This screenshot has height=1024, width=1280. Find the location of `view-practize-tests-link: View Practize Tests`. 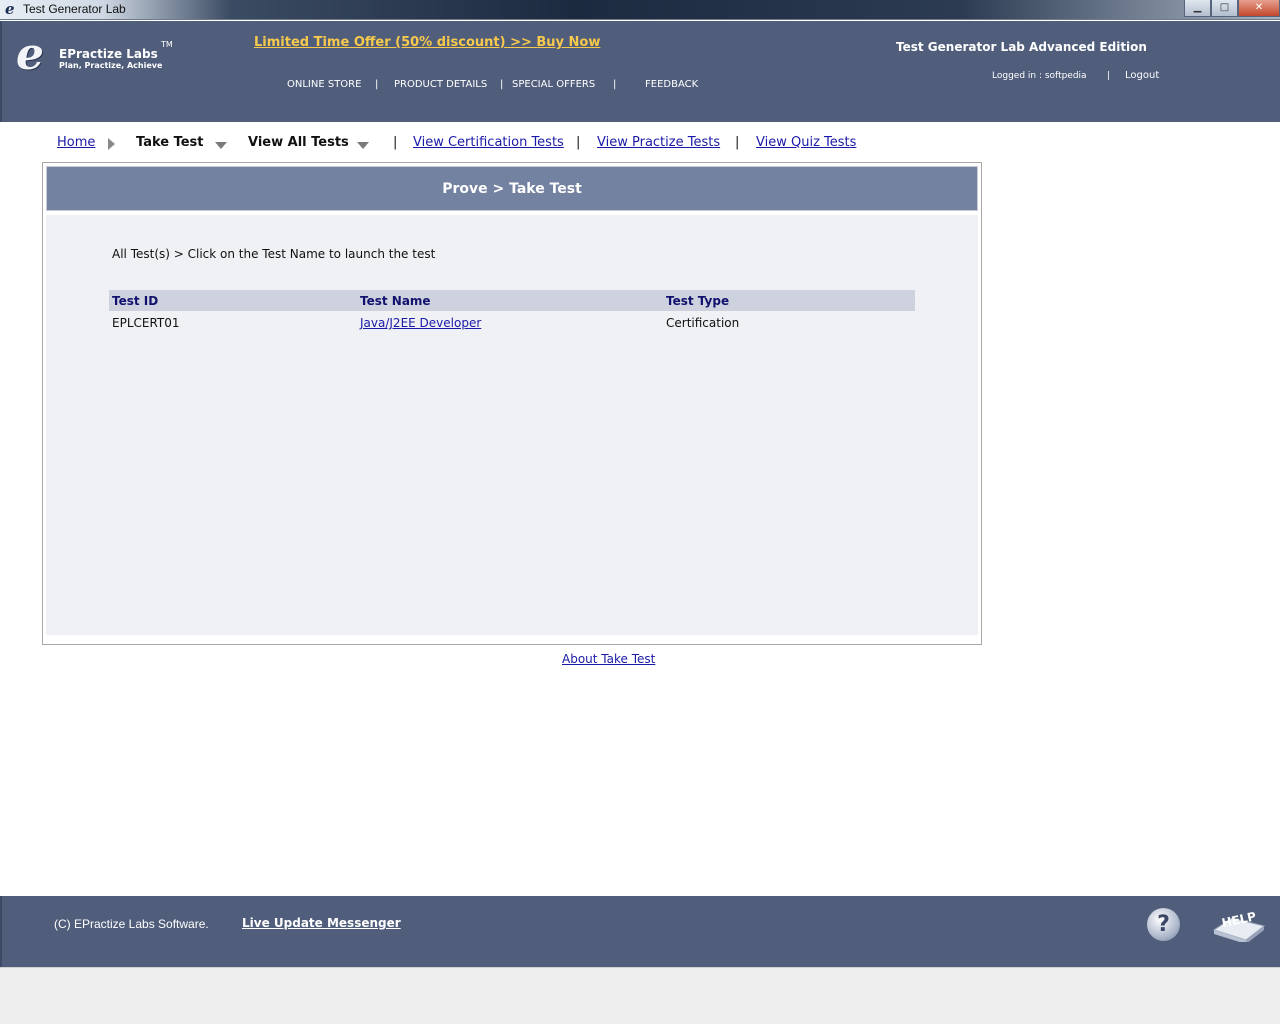

view-practize-tests-link: View Practize Tests is located at coordinates (658, 142).